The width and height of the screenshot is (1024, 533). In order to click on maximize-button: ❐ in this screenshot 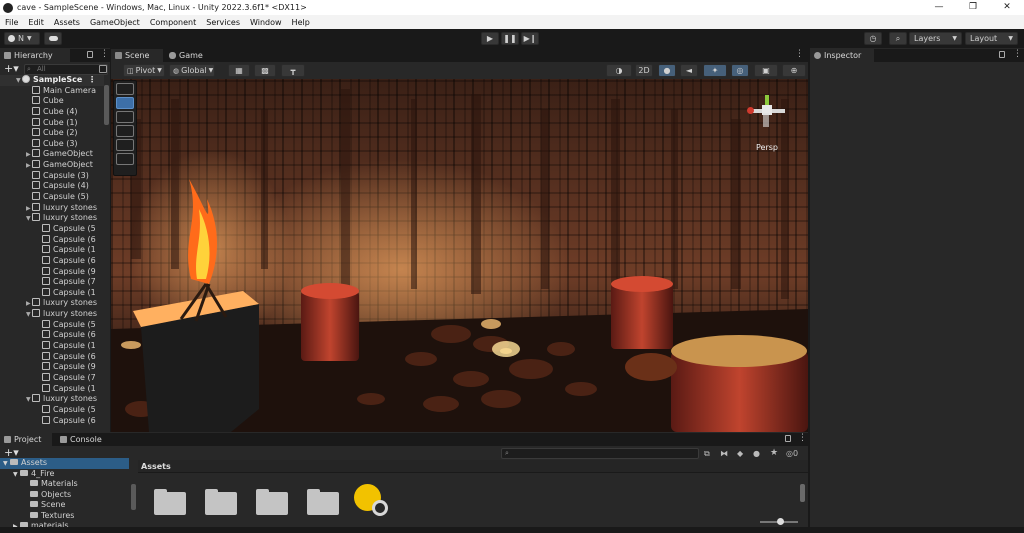, I will do `click(973, 7)`.